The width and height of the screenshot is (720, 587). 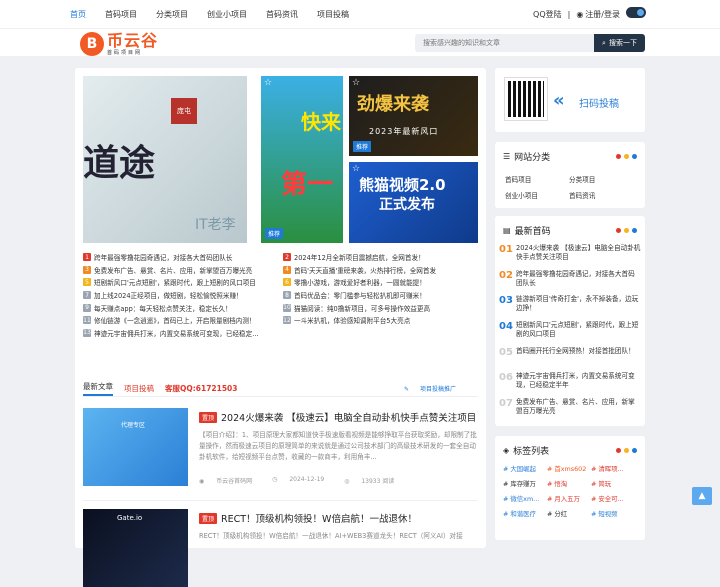 I want to click on window-dots, so click(x=625, y=156).